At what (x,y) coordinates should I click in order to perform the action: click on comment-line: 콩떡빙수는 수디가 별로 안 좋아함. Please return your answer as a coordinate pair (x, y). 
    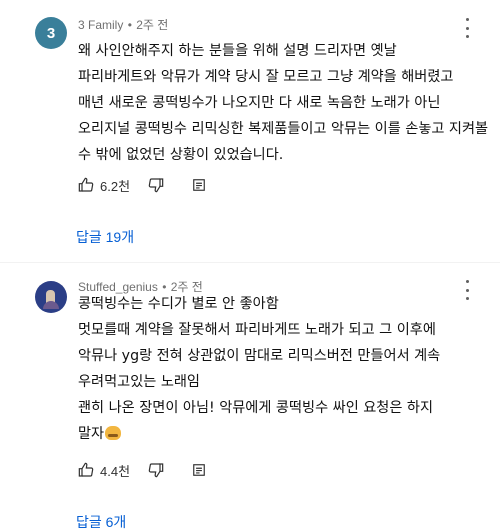
    Looking at the image, I should click on (178, 304).